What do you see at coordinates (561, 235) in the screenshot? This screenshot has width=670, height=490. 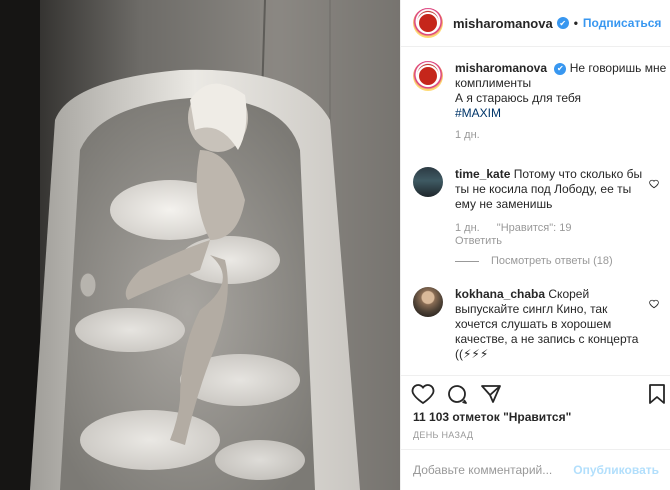 I see `comment-meta: 1 дн. "Нравится": 19 Ответить` at bounding box center [561, 235].